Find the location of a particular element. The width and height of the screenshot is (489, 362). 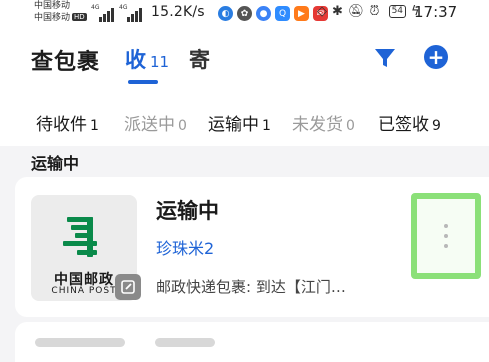

app-logo: 查包裹 is located at coordinates (66, 62).